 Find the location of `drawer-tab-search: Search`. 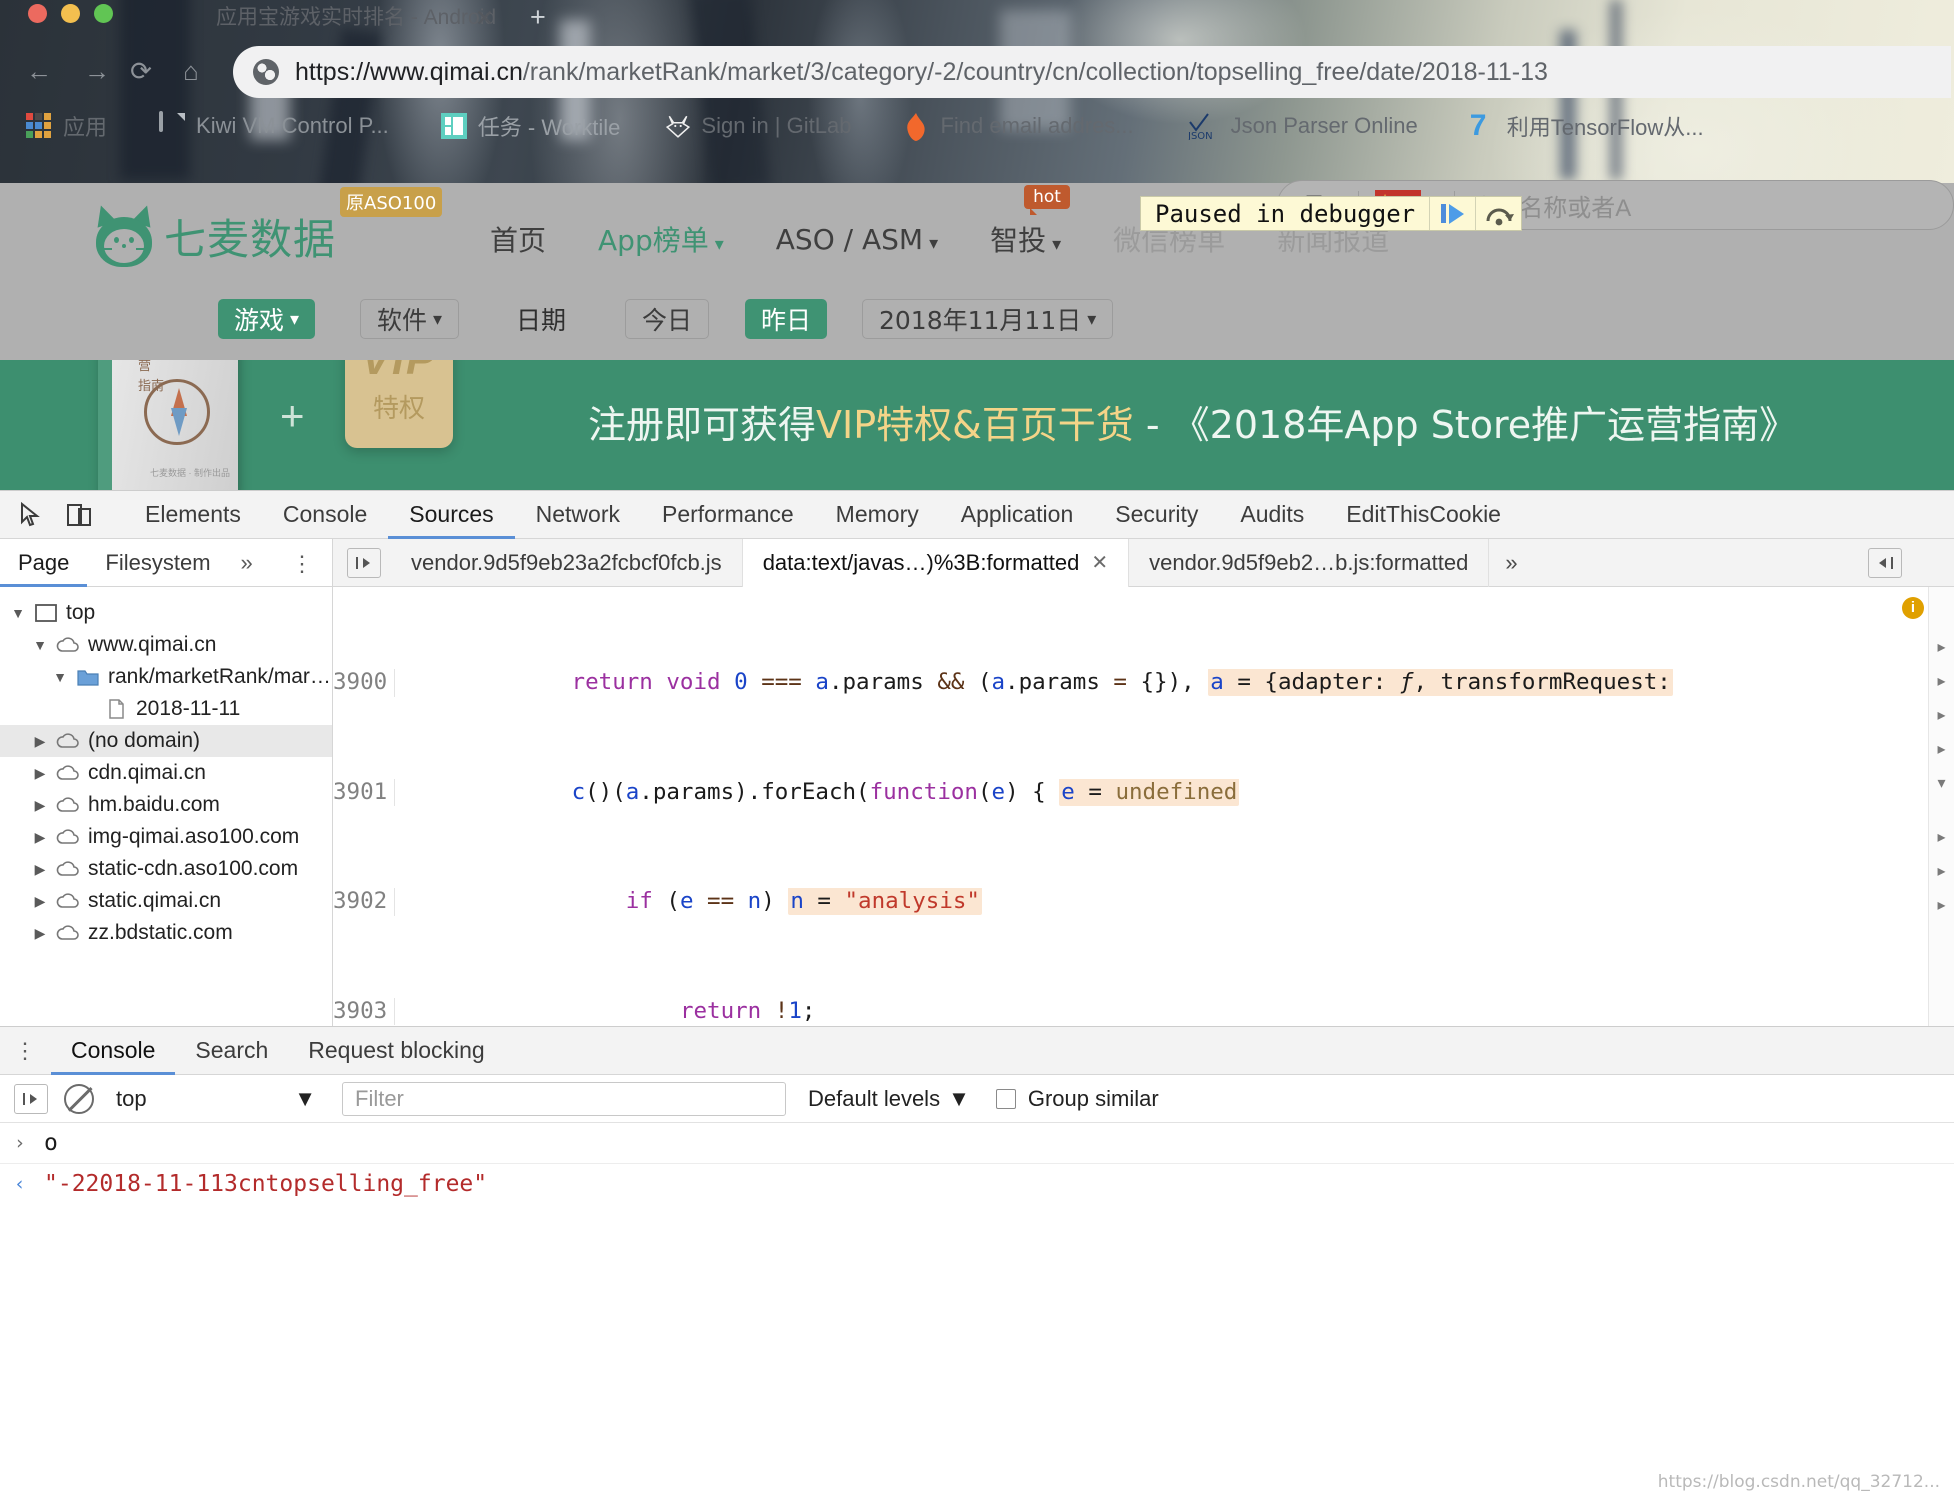

drawer-tab-search: Search is located at coordinates (231, 1051).